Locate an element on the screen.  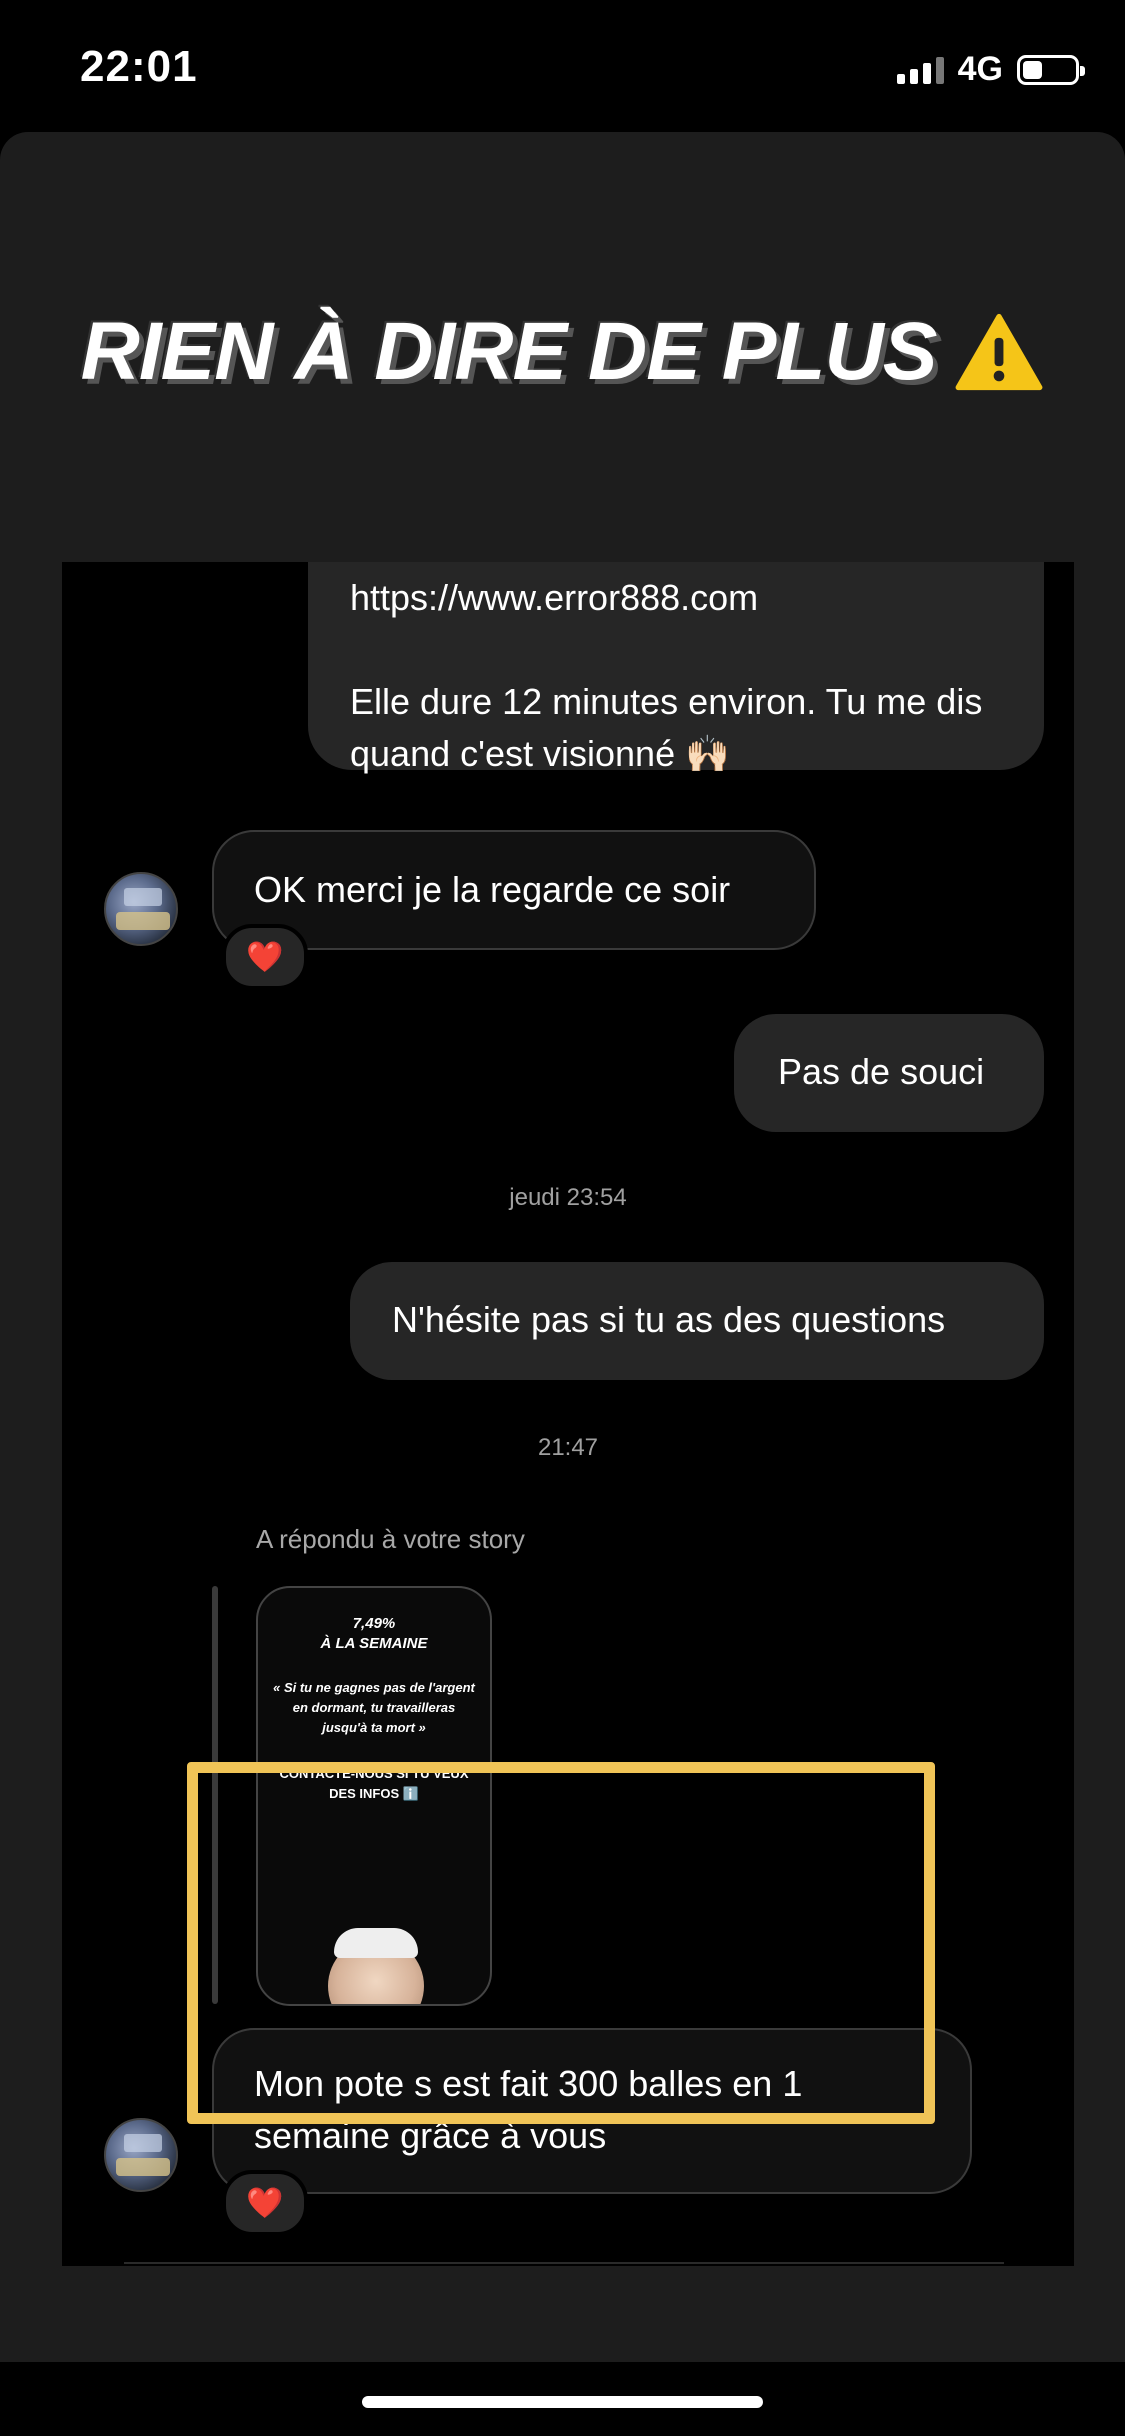
status-indicators: 4G is located at coordinates (990, 69).